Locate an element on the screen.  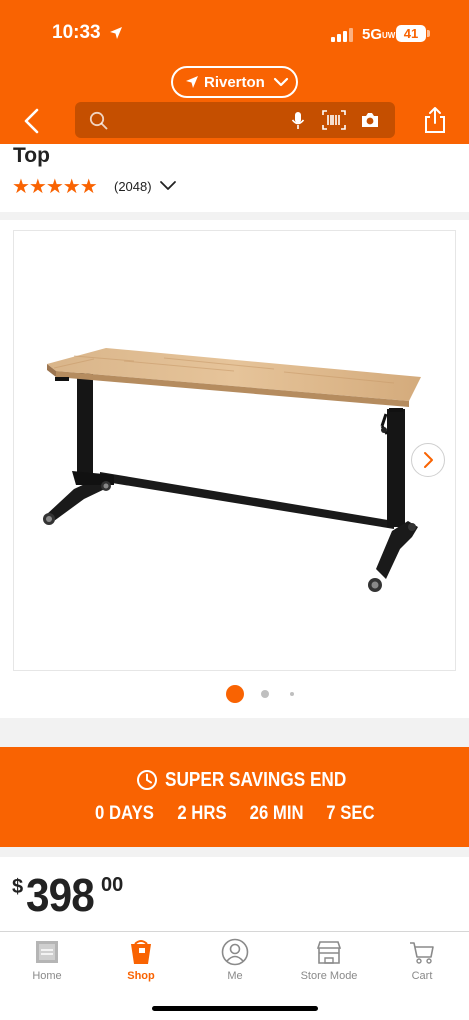
store-location-selector: Riverton is located at coordinates (234, 82).